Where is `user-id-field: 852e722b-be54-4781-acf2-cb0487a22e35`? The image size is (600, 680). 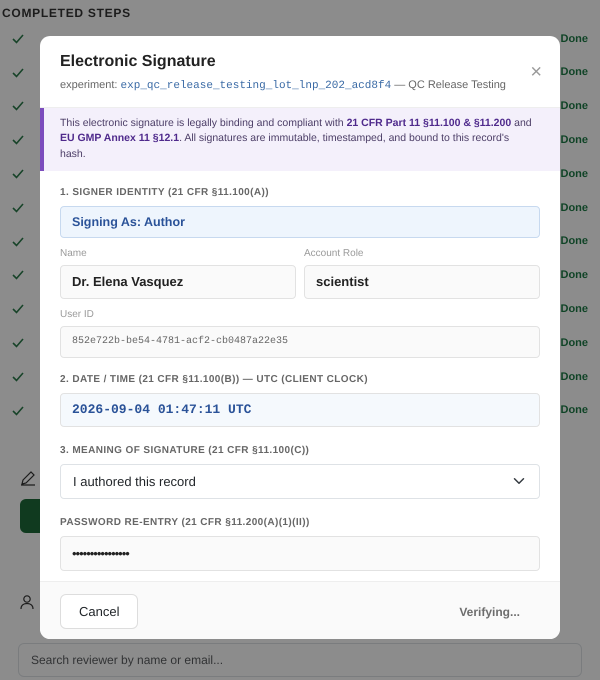 user-id-field: 852e722b-be54-4781-acf2-cb0487a22e35 is located at coordinates (300, 342).